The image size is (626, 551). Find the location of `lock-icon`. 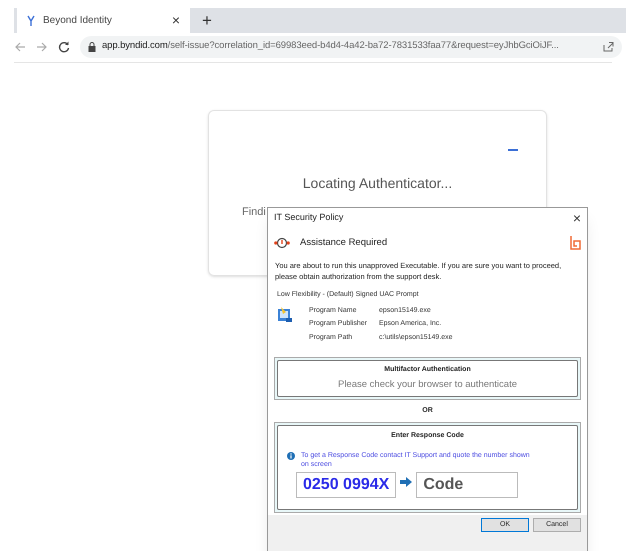

lock-icon is located at coordinates (92, 47).